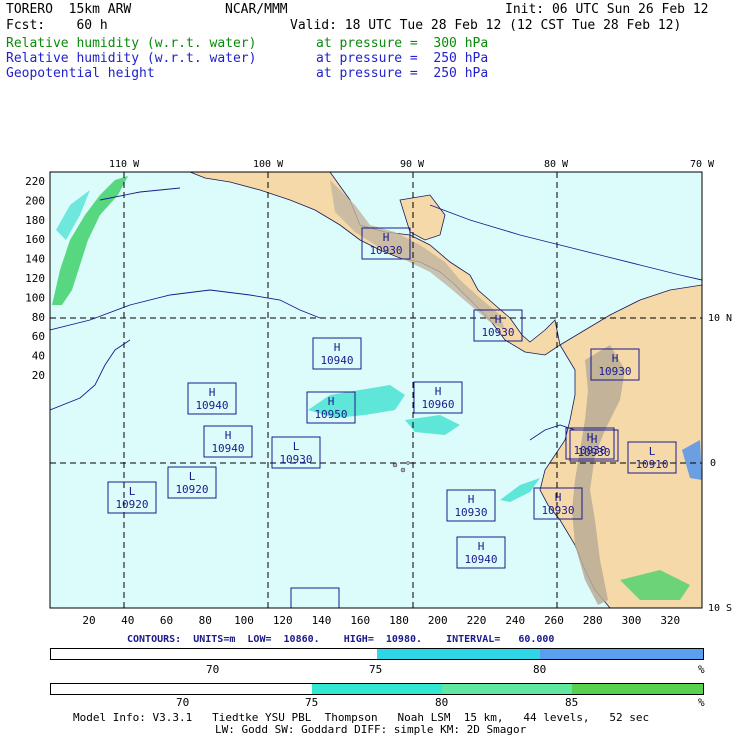 The width and height of the screenshot is (740, 740). What do you see at coordinates (38, 375) in the screenshot?
I see `y-tick-label: 20` at bounding box center [38, 375].